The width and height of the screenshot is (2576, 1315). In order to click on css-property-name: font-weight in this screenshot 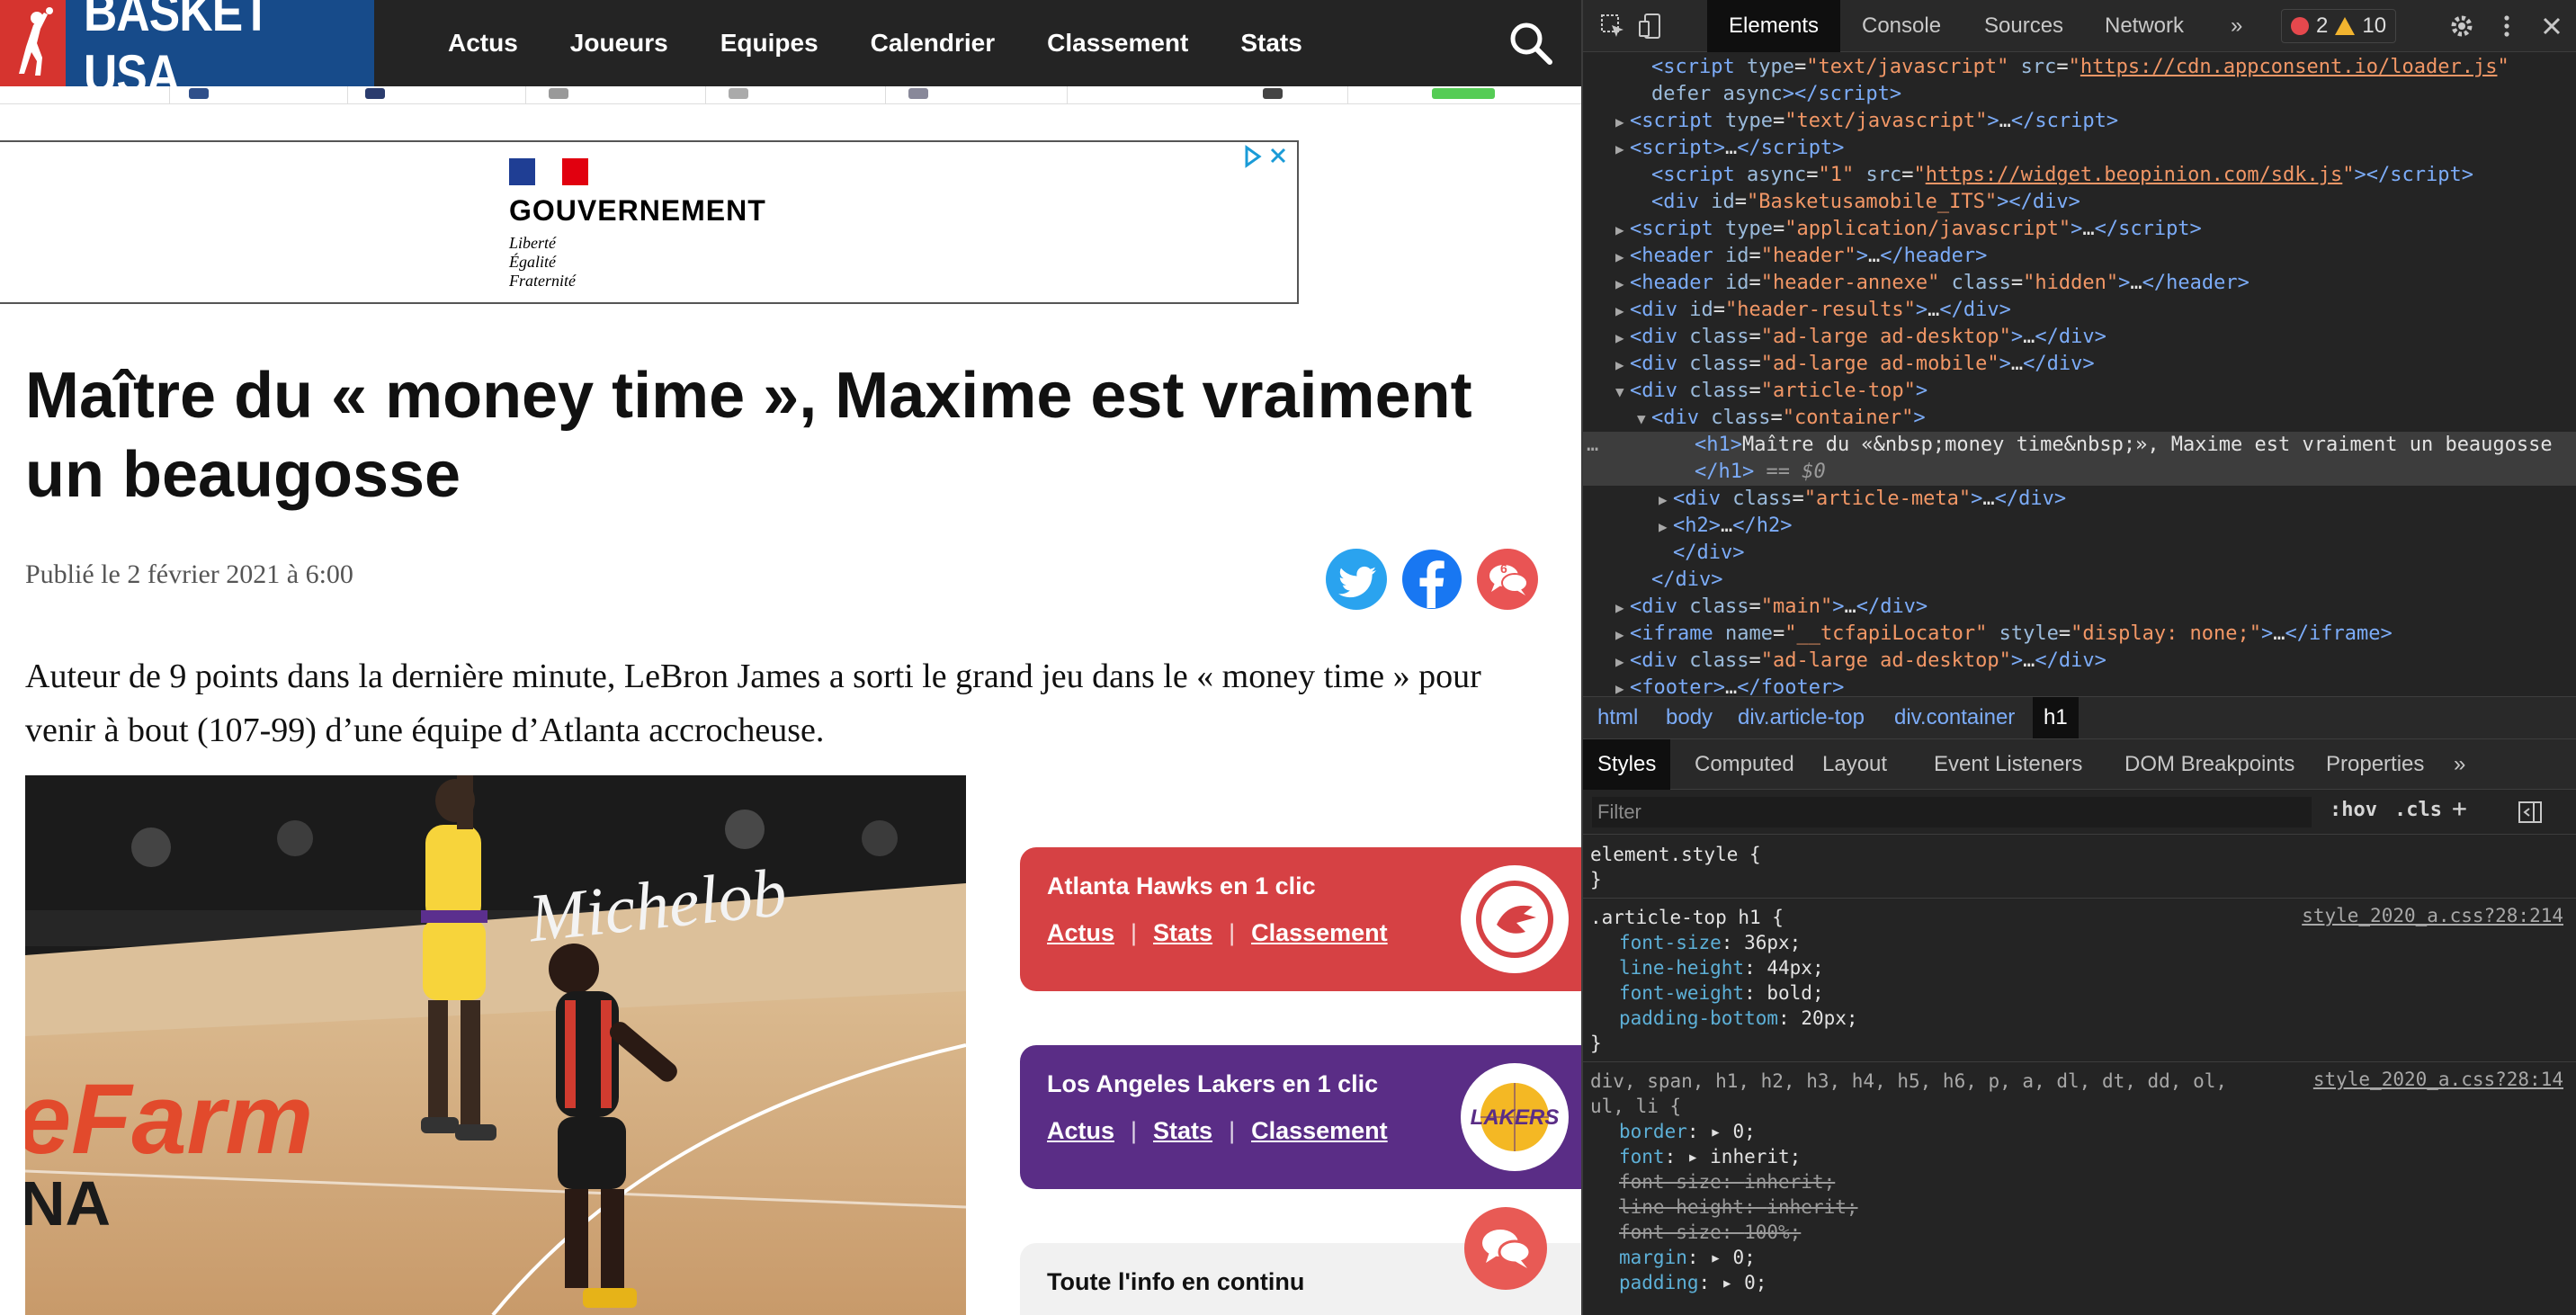, I will do `click(1681, 993)`.